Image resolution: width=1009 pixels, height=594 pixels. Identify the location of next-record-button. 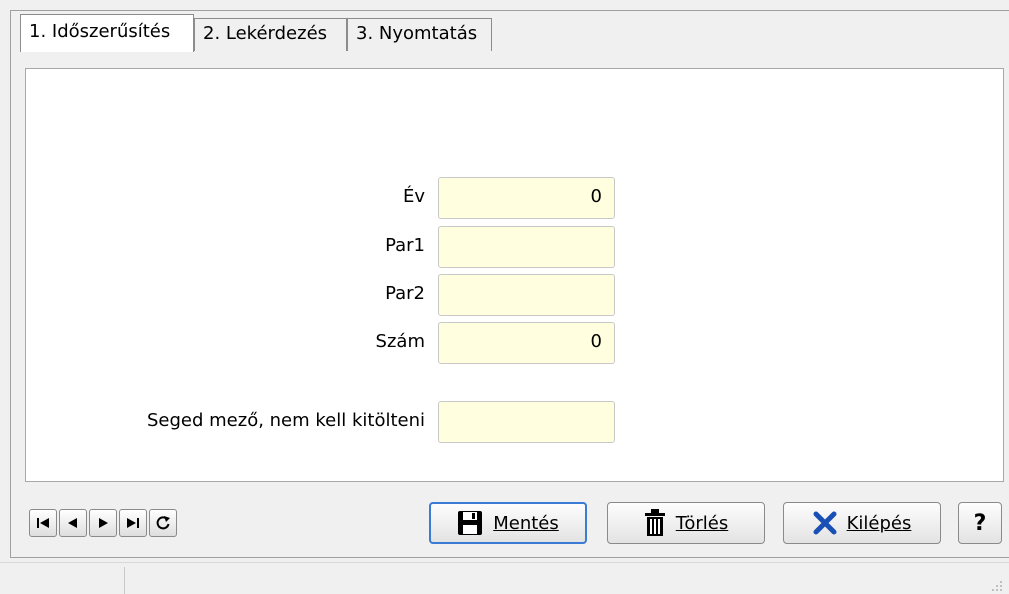
(103, 523).